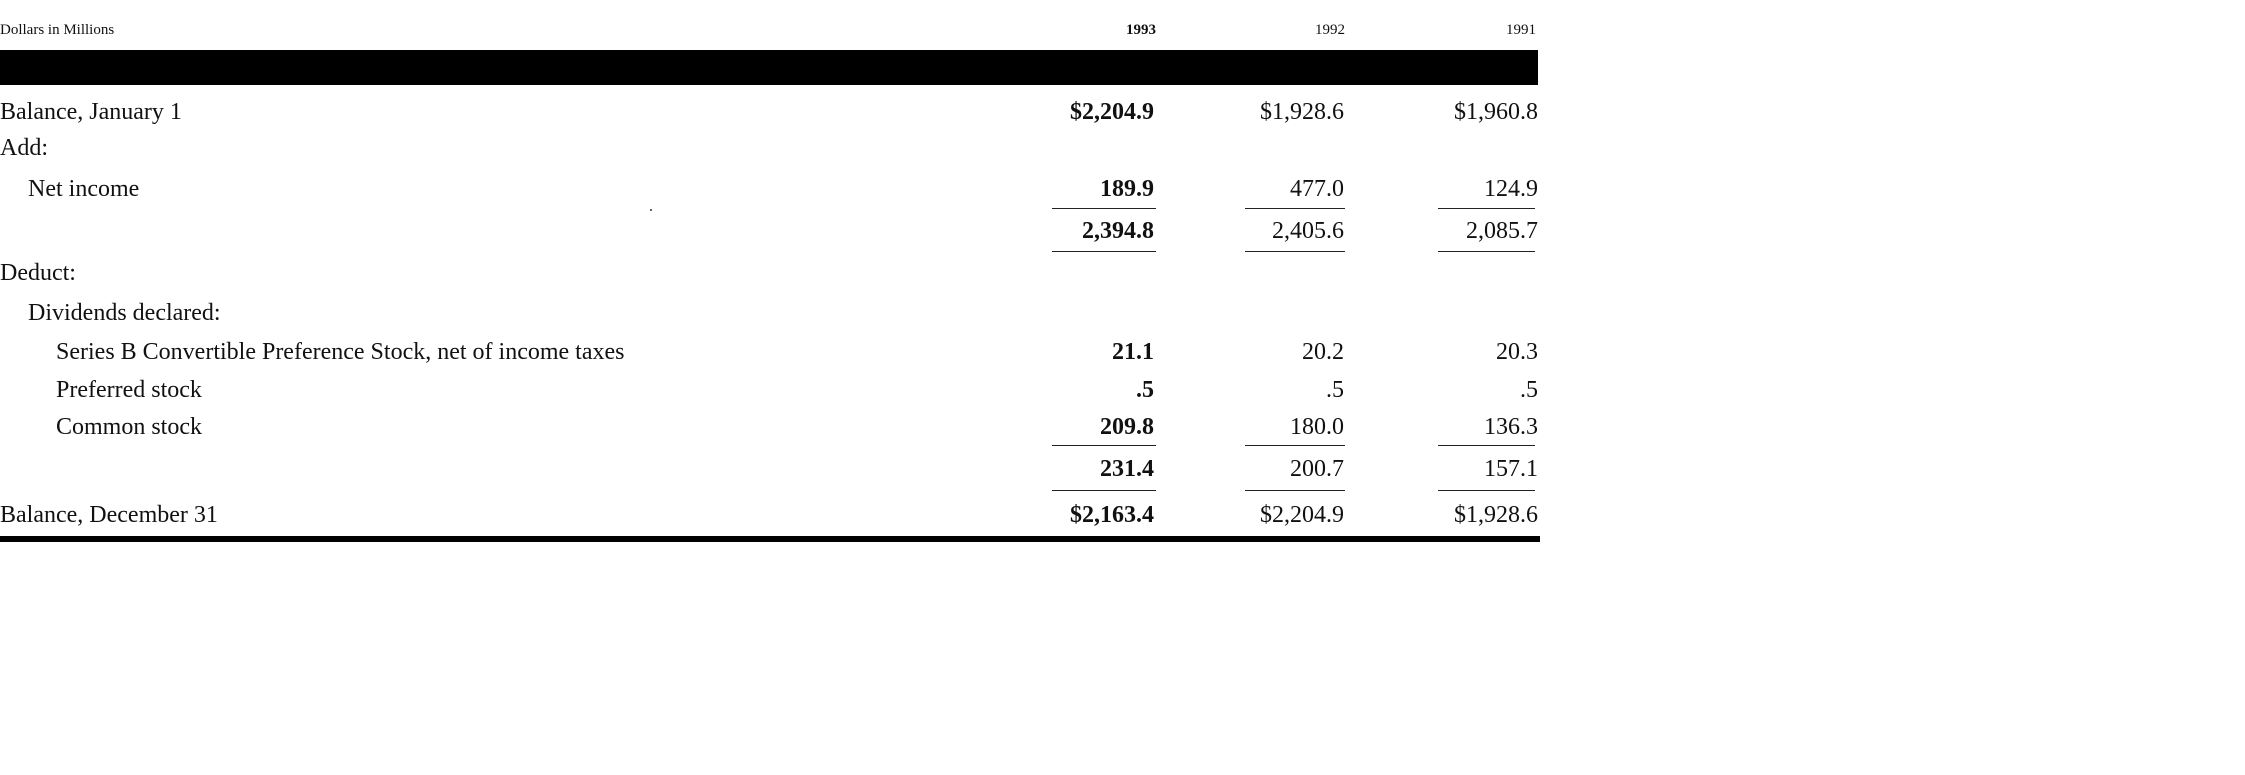 Image resolution: width=2245 pixels, height=775 pixels. Describe the element at coordinates (109, 515) in the screenshot. I see `row-label: Balance, December 31` at that location.